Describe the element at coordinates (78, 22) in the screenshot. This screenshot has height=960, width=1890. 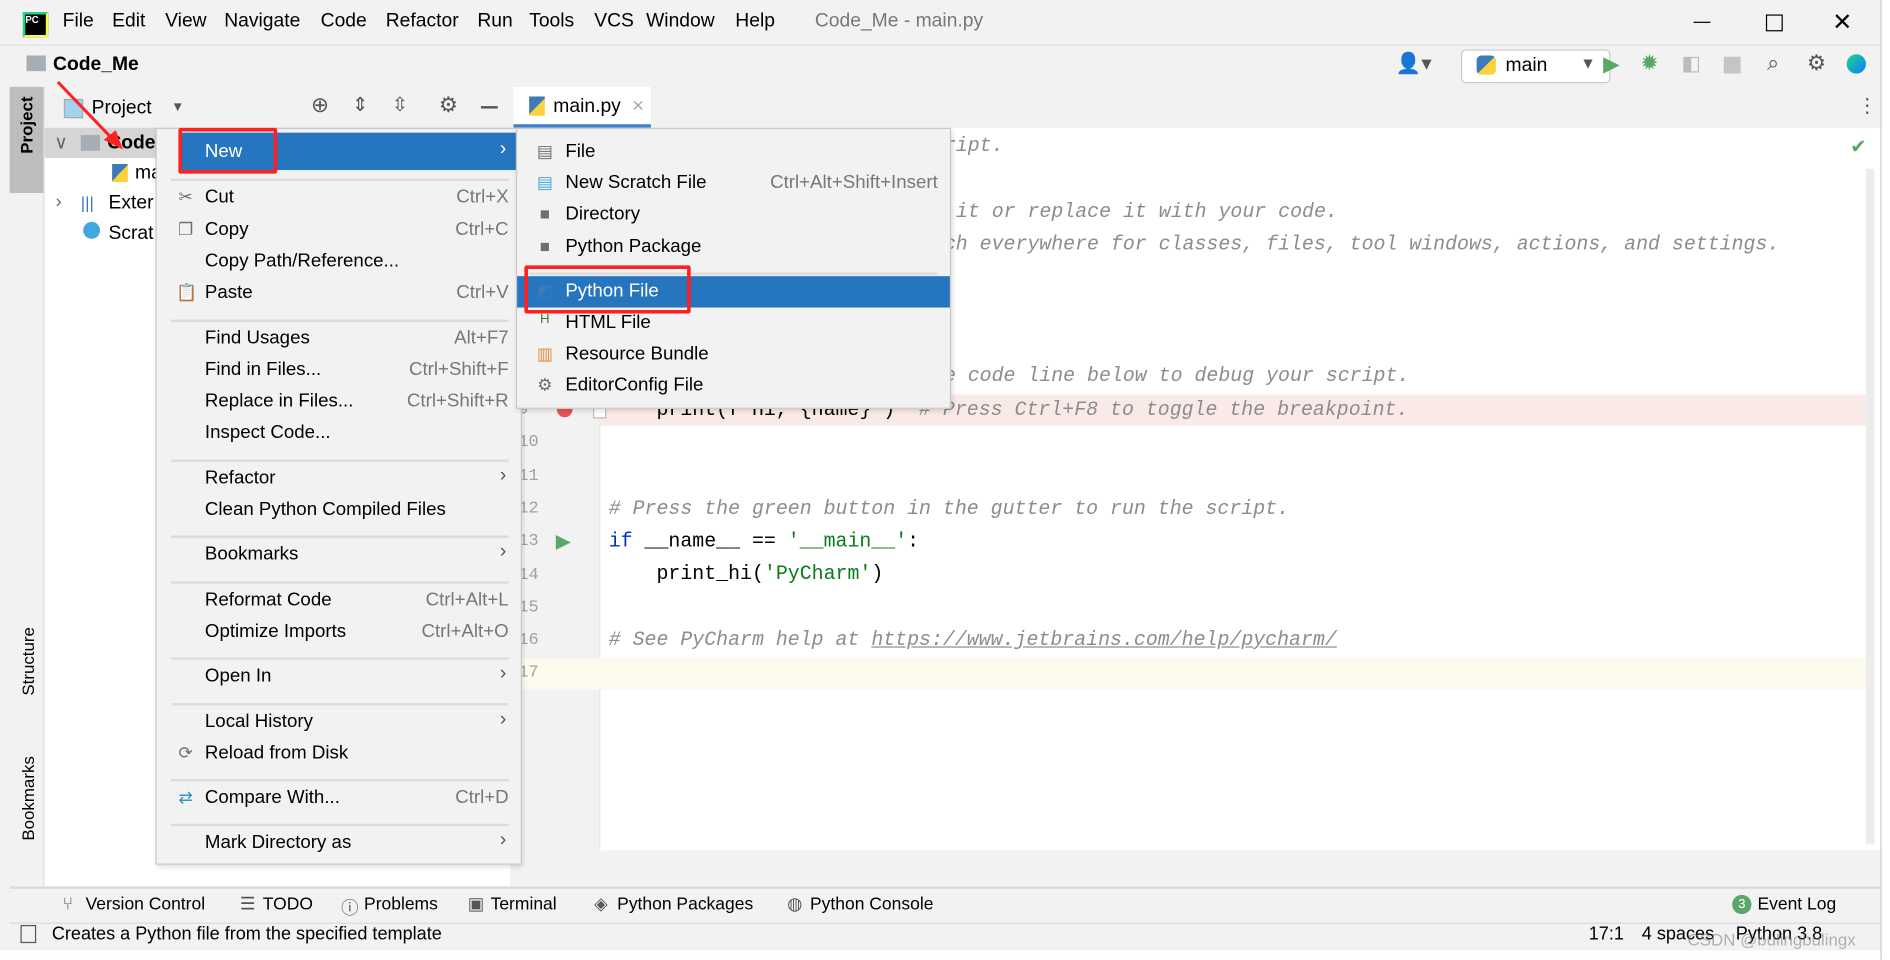
I see `menu-file: File` at that location.